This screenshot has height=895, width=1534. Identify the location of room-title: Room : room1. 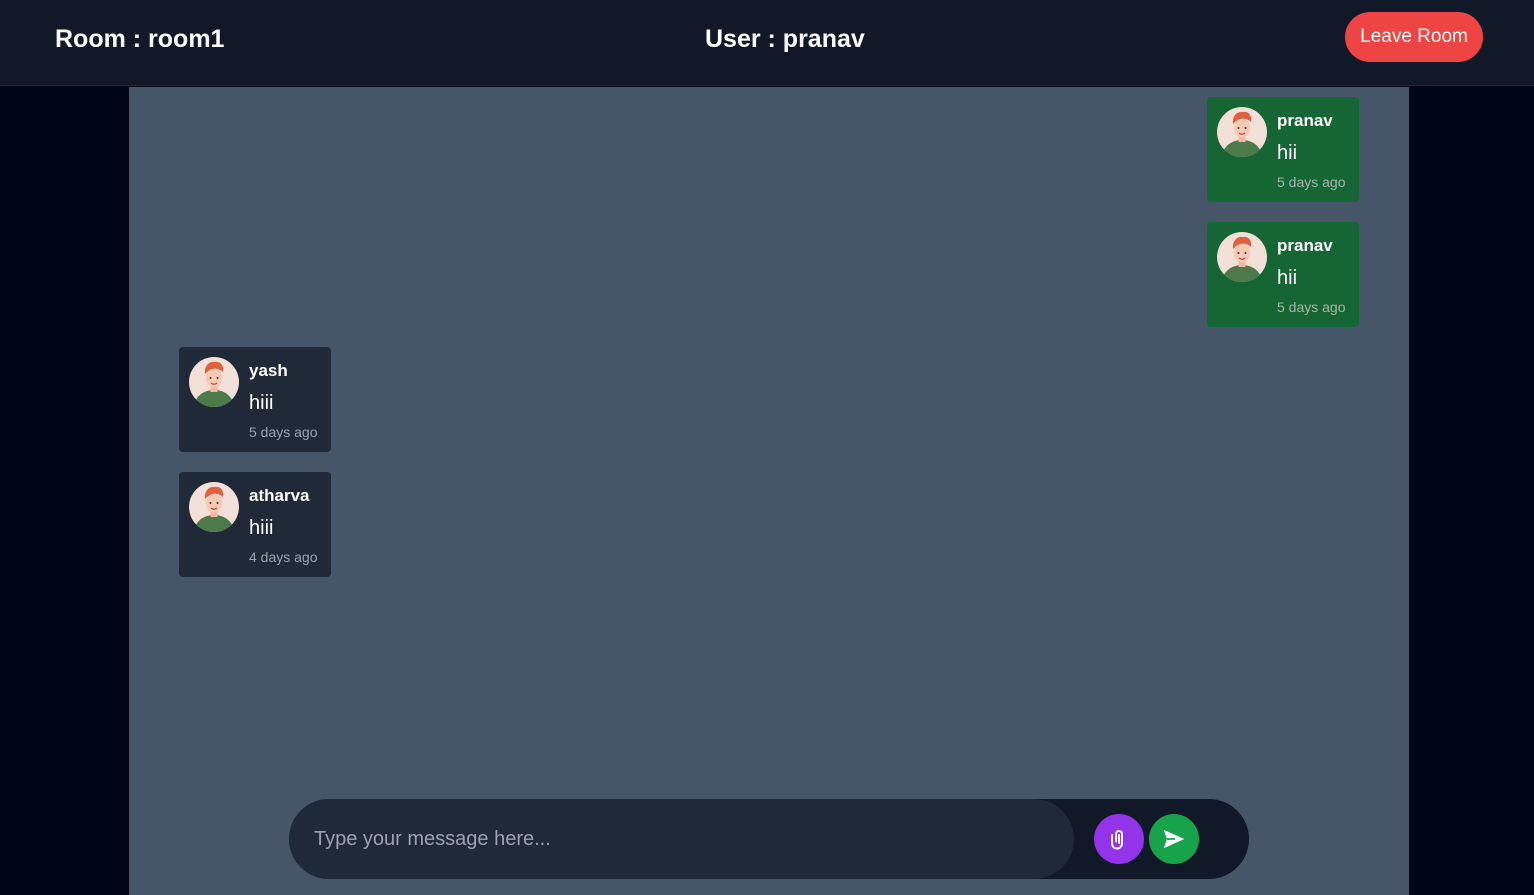
(140, 39).